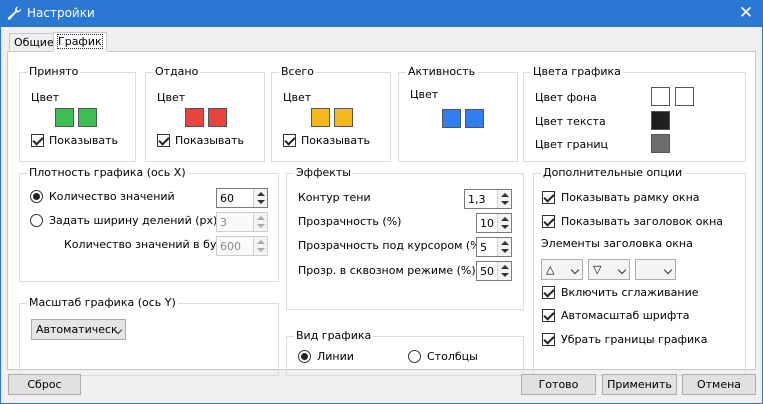  I want to click on scale-value: Автоматическ, so click(77, 329).